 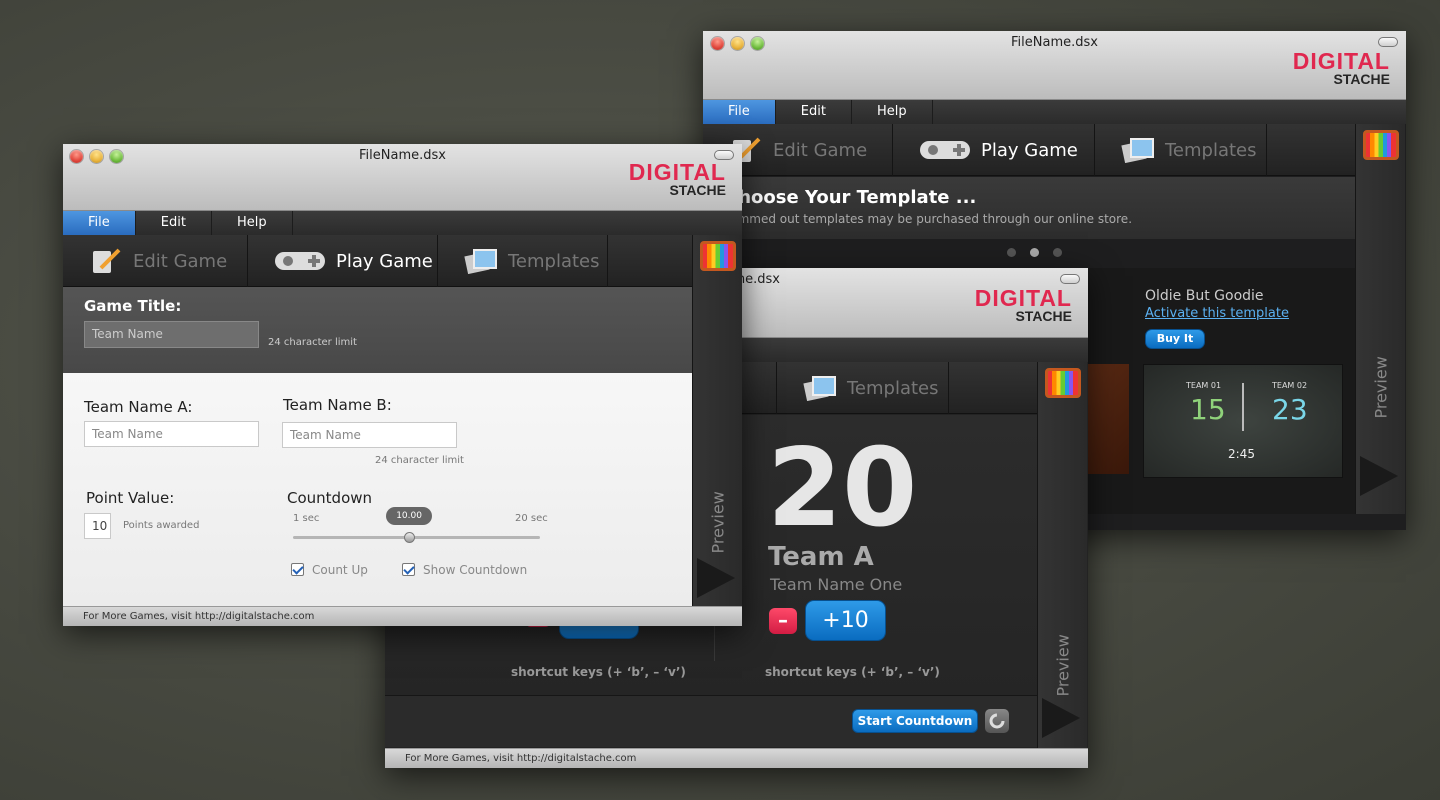 I want to click on team-b-limit: 24 character limit, so click(x=419, y=460).